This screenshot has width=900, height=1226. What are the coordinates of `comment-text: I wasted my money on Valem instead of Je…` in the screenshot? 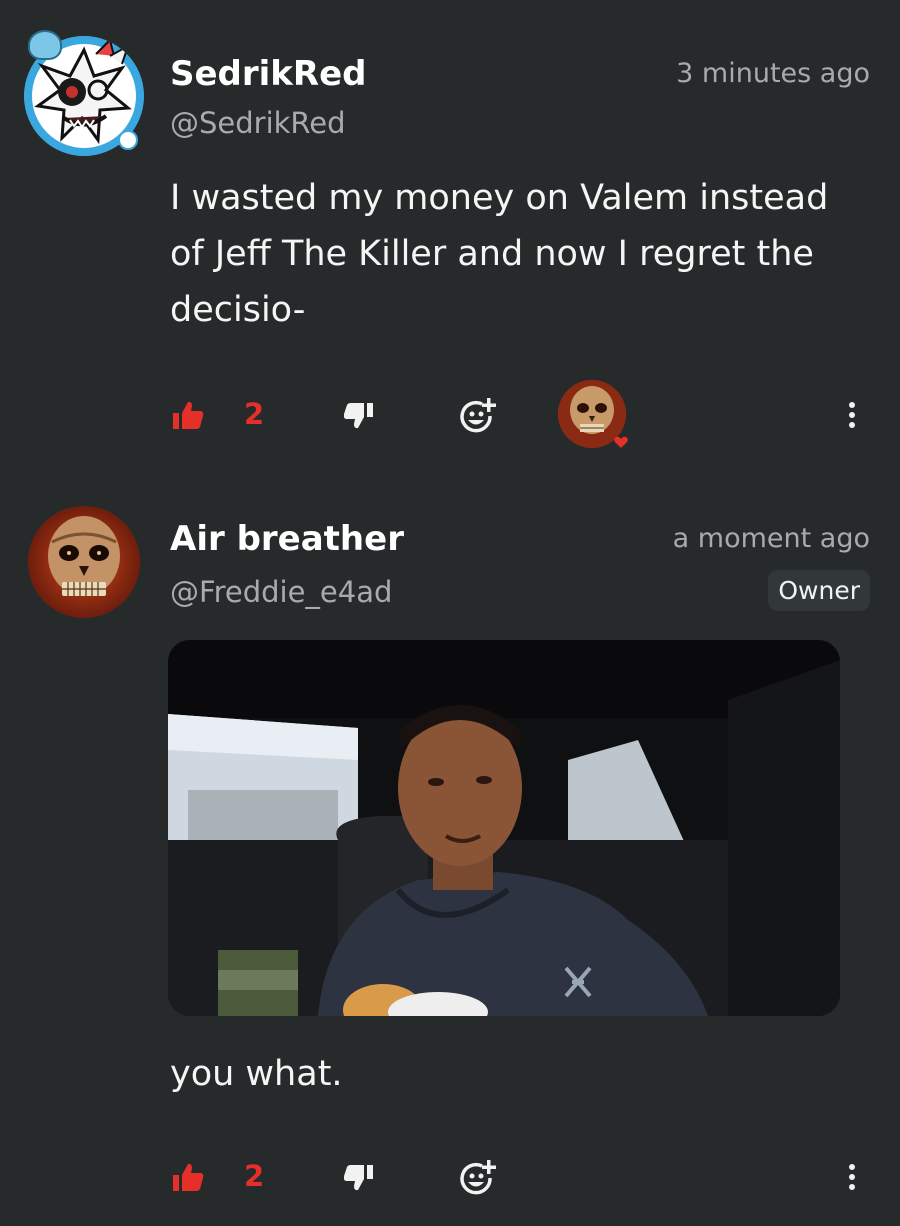 It's located at (499, 254).